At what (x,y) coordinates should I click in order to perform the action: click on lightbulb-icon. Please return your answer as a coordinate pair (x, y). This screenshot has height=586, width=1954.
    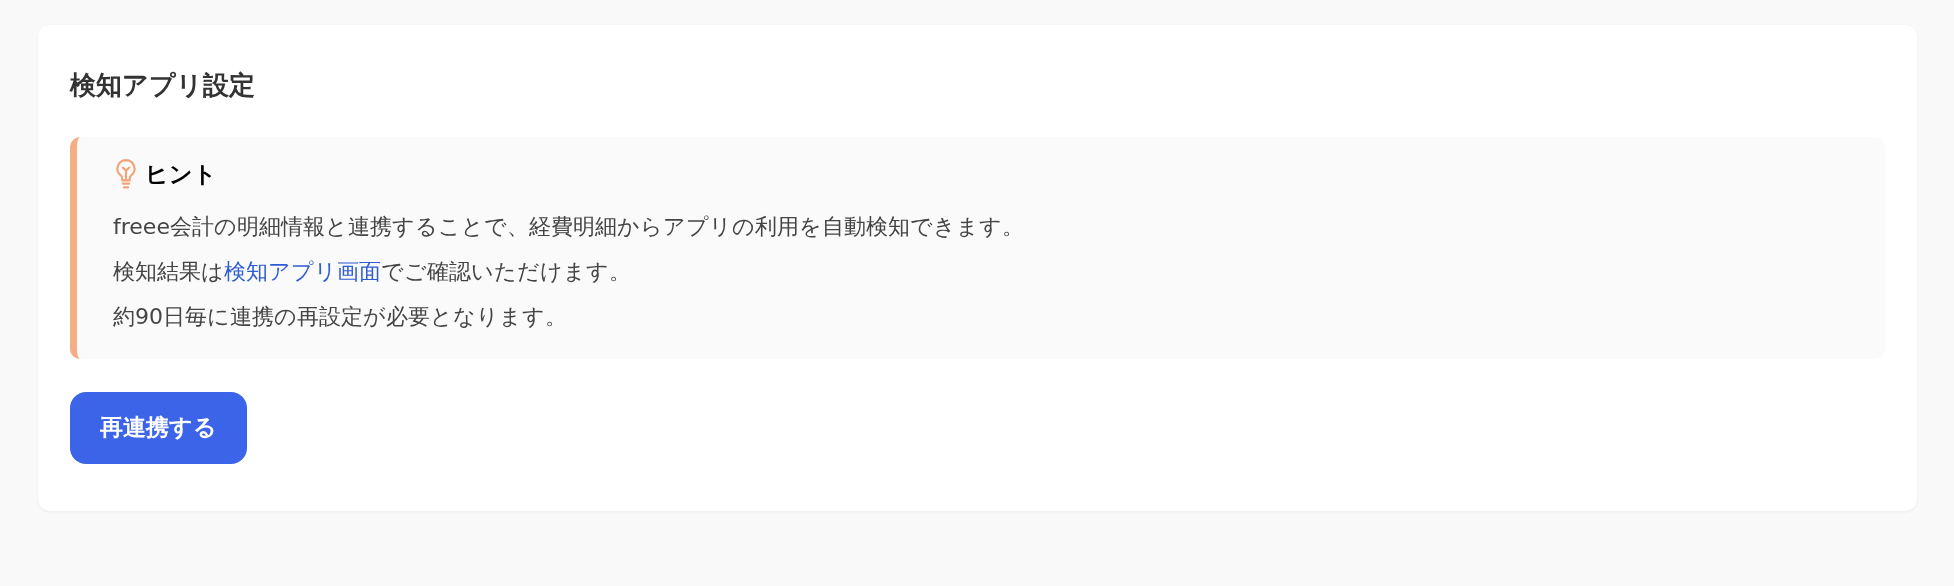
    Looking at the image, I should click on (126, 174).